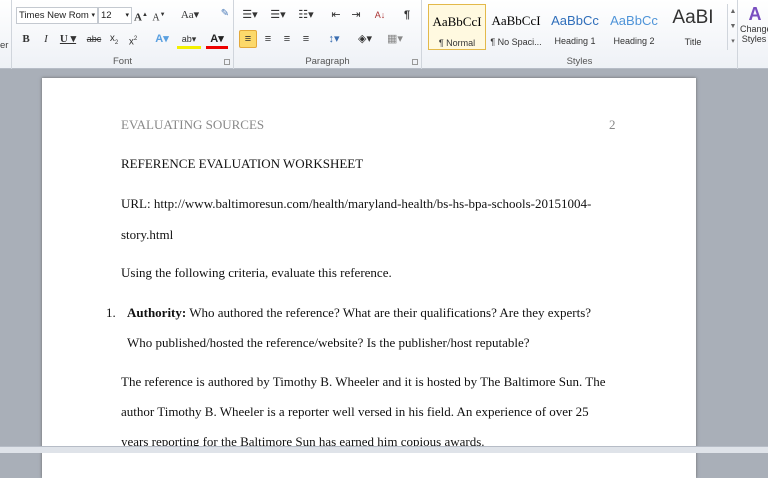  What do you see at coordinates (115, 15) in the screenshot?
I see `font-size-select: 12 ▾` at bounding box center [115, 15].